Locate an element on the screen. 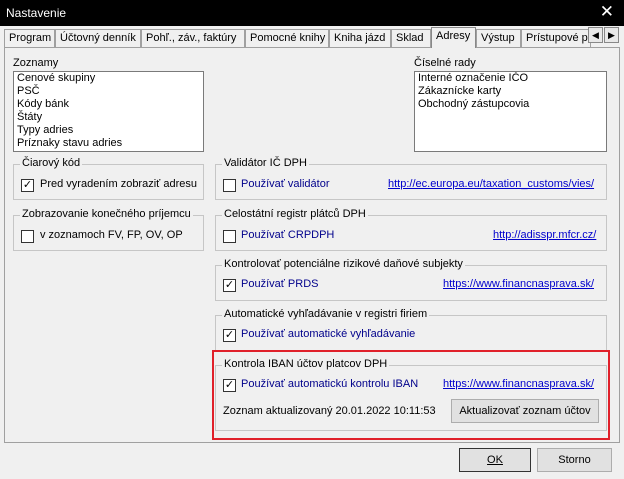 The image size is (624, 479). ok-button-label: OK is located at coordinates (495, 460).